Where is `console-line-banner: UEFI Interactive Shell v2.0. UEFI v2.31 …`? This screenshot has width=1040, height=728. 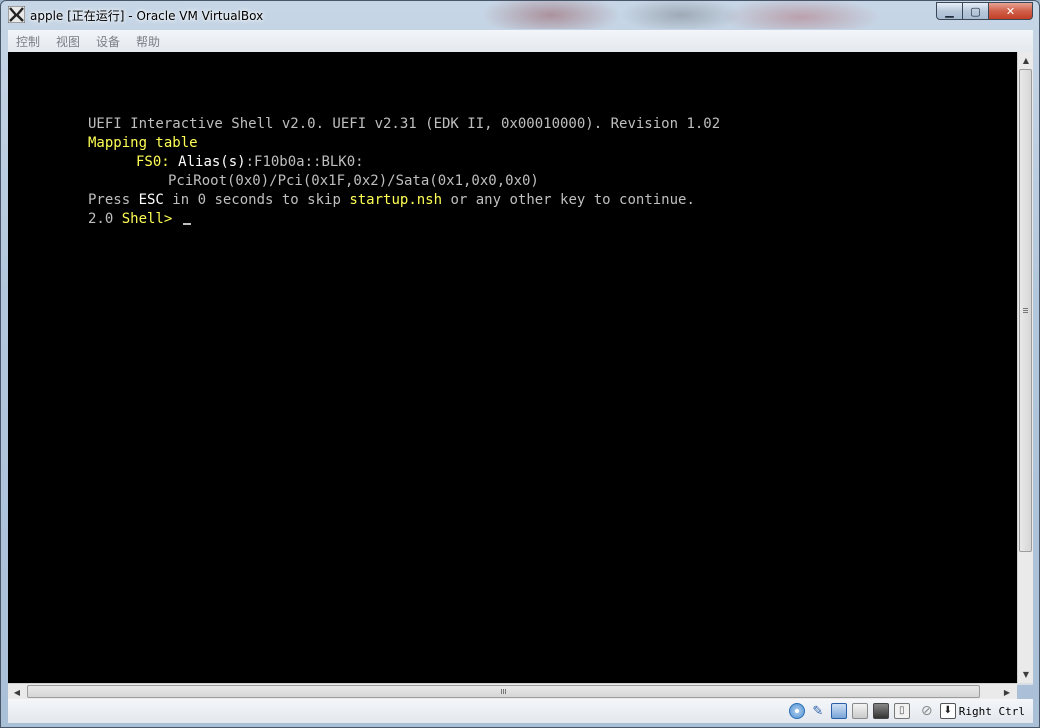
console-line-banner: UEFI Interactive Shell v2.0. UEFI v2.31 … is located at coordinates (404, 124).